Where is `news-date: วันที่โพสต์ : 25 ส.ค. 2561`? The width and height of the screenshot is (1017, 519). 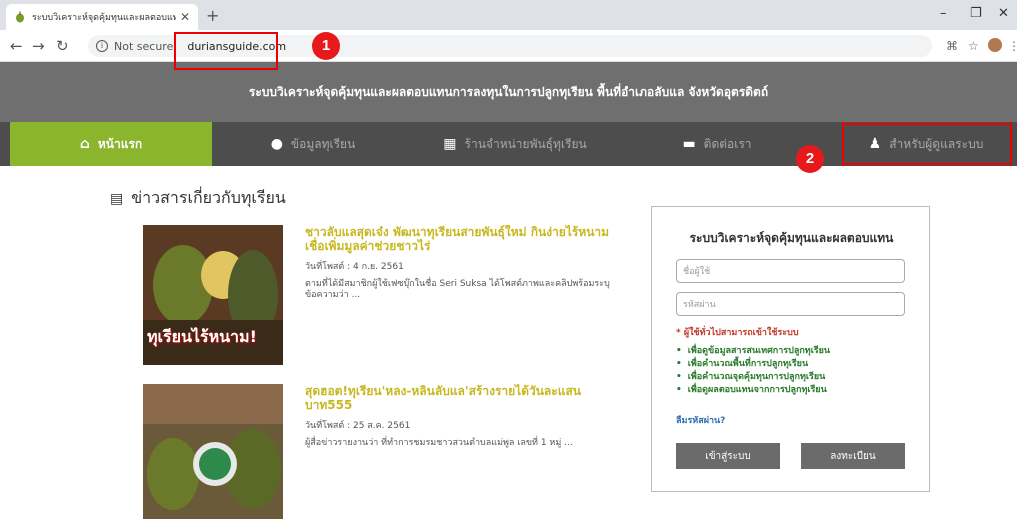 news-date: วันที่โพสต์ : 25 ส.ค. 2561 is located at coordinates (358, 426).